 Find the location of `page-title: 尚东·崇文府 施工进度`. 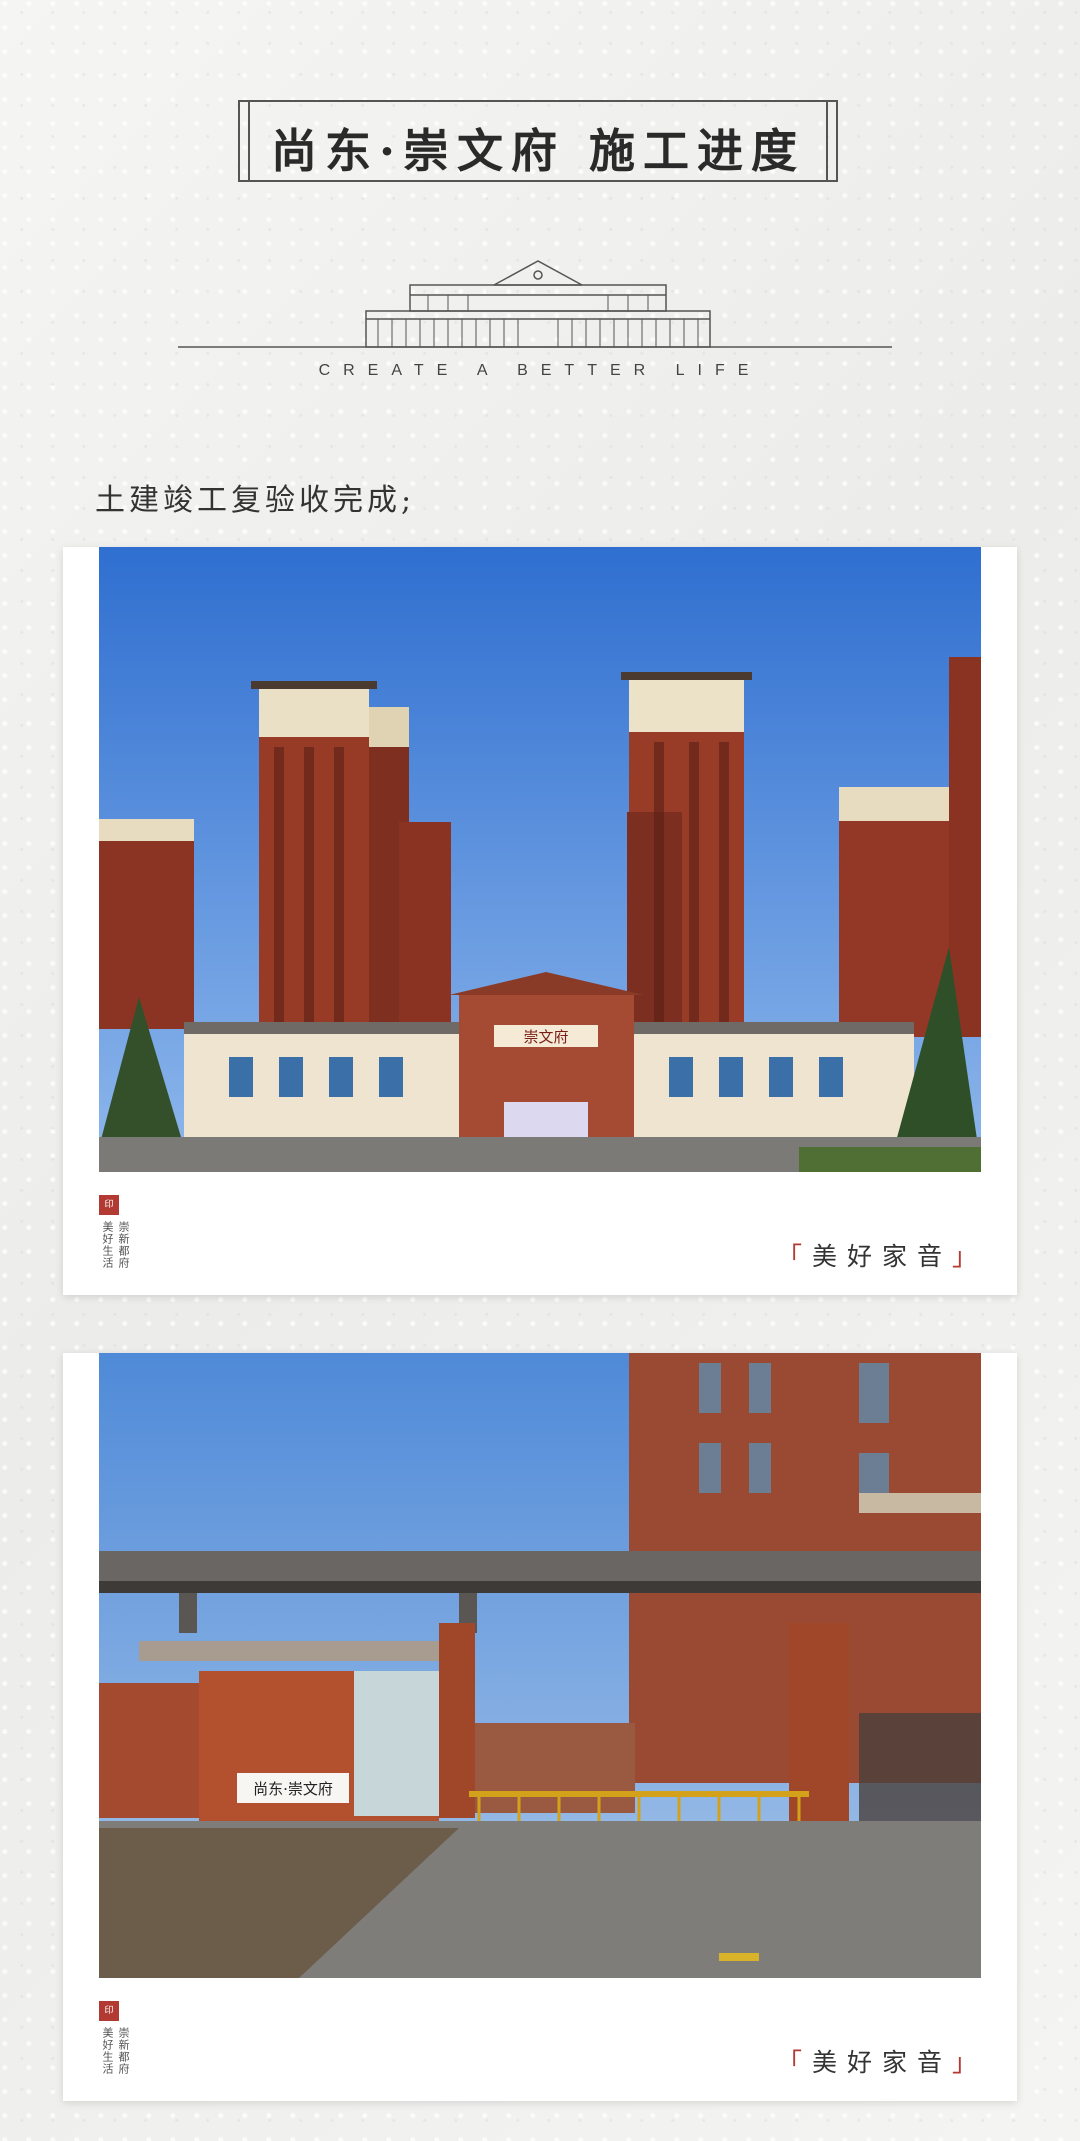

page-title: 尚东·崇文府 施工进度 is located at coordinates (538, 151).